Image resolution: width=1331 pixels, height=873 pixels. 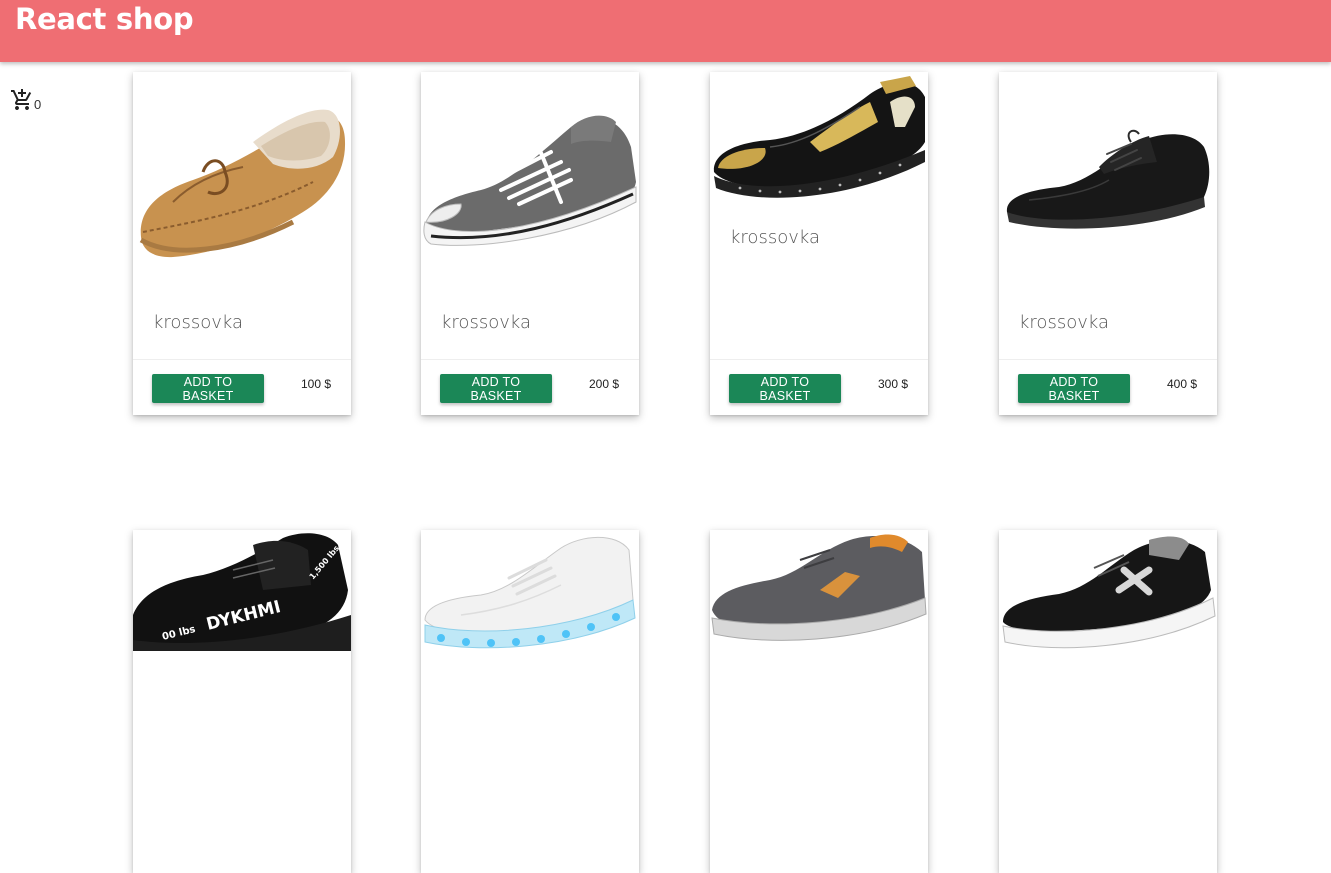 I want to click on product-image-black-running-shoe: DYKHMI 00 lbs 1,500 lbs, so click(x=242, y=592).